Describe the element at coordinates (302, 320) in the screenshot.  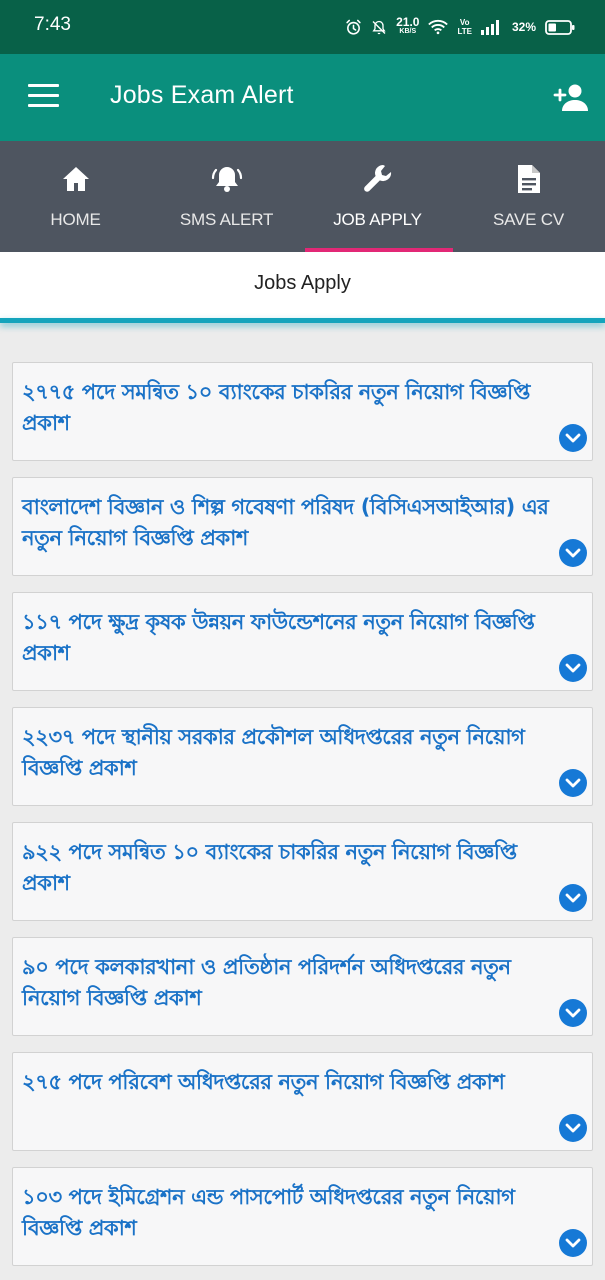
I see `accent-divider` at that location.